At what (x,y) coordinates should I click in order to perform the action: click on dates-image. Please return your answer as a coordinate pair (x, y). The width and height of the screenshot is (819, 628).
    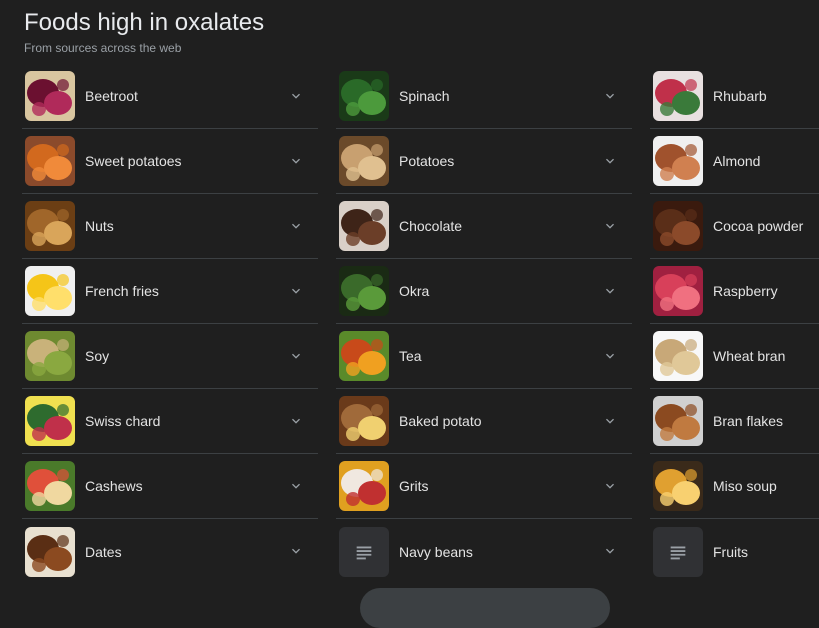
    Looking at the image, I should click on (50, 551).